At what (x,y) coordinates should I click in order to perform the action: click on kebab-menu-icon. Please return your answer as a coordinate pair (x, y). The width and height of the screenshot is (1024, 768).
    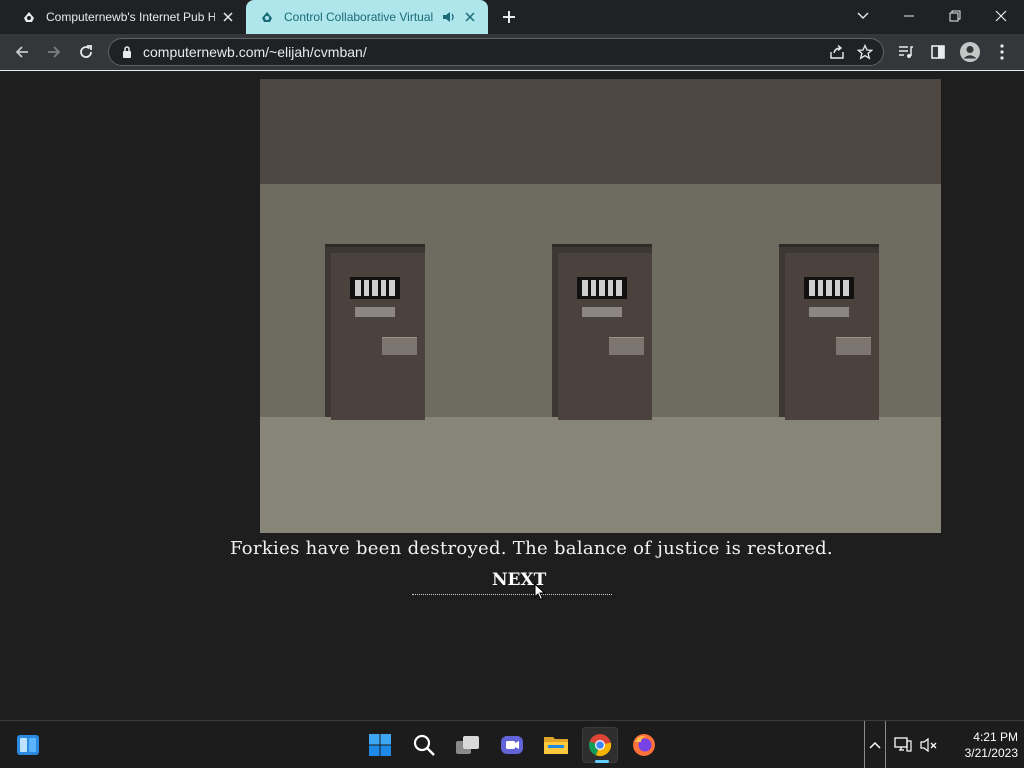
    Looking at the image, I should click on (1002, 52).